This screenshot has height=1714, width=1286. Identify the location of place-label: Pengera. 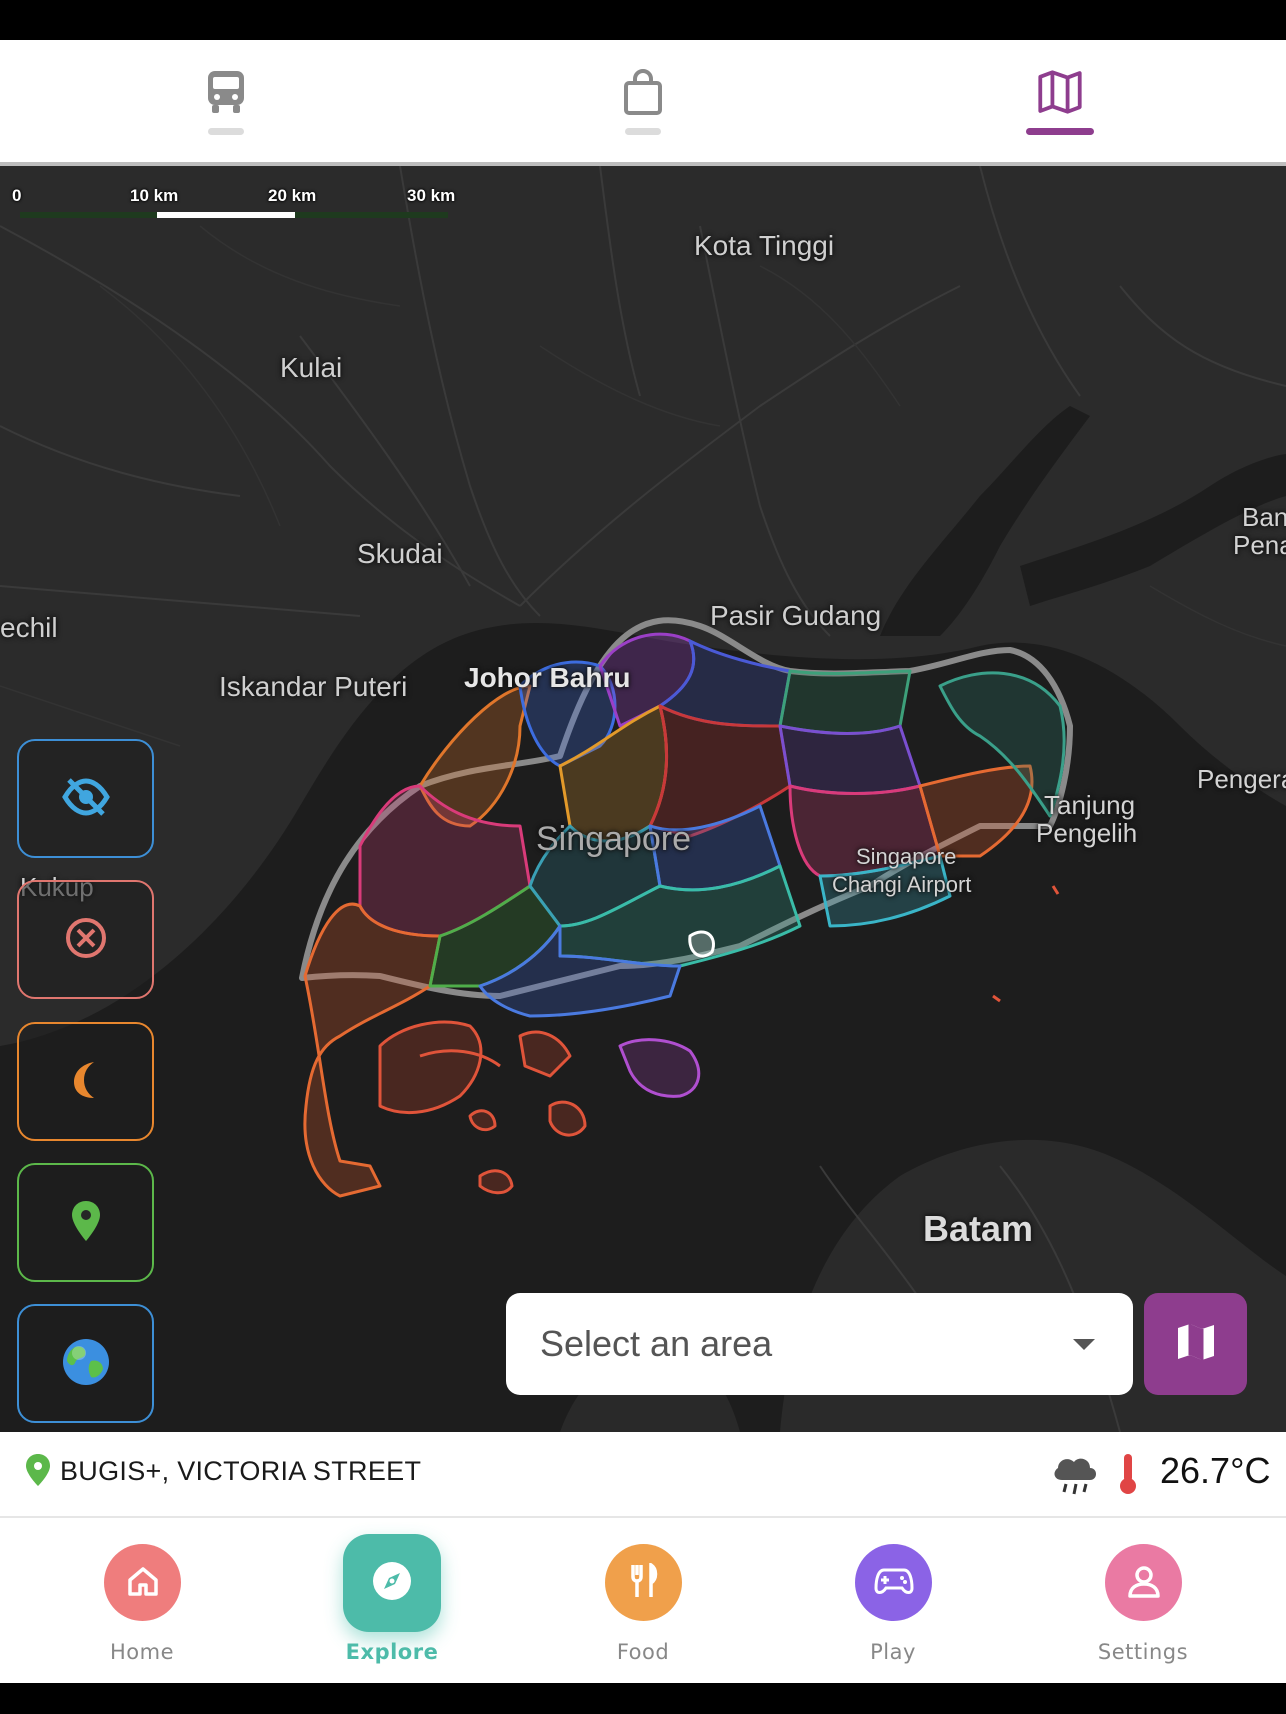
(1241, 779).